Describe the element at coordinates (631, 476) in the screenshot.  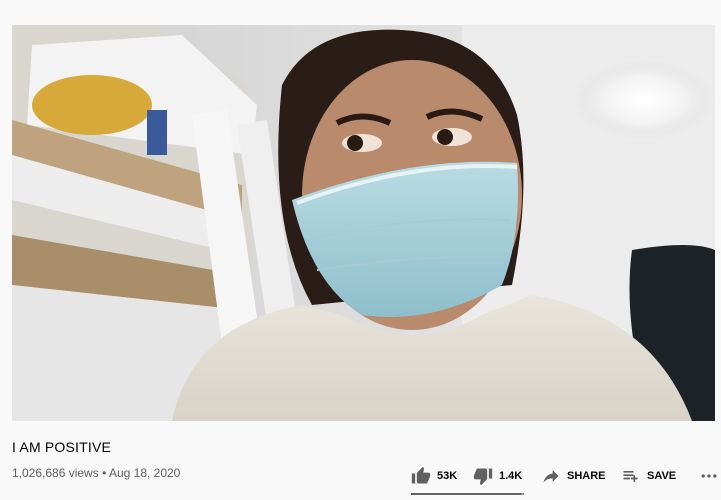
I see `playlist-add-icon` at that location.